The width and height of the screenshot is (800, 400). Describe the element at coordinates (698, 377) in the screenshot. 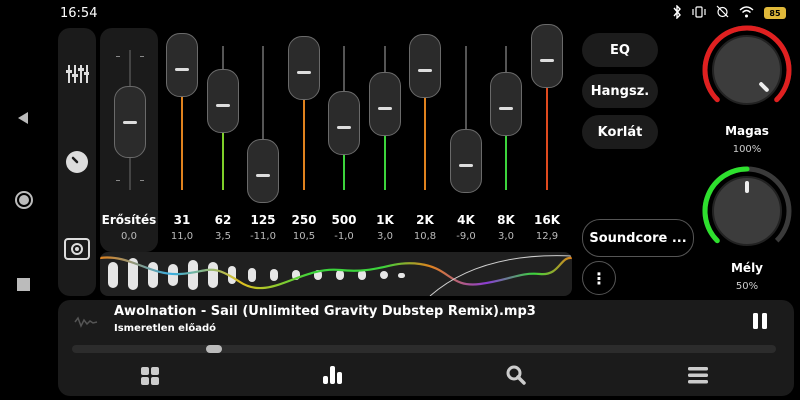

I see `menu-icon` at that location.